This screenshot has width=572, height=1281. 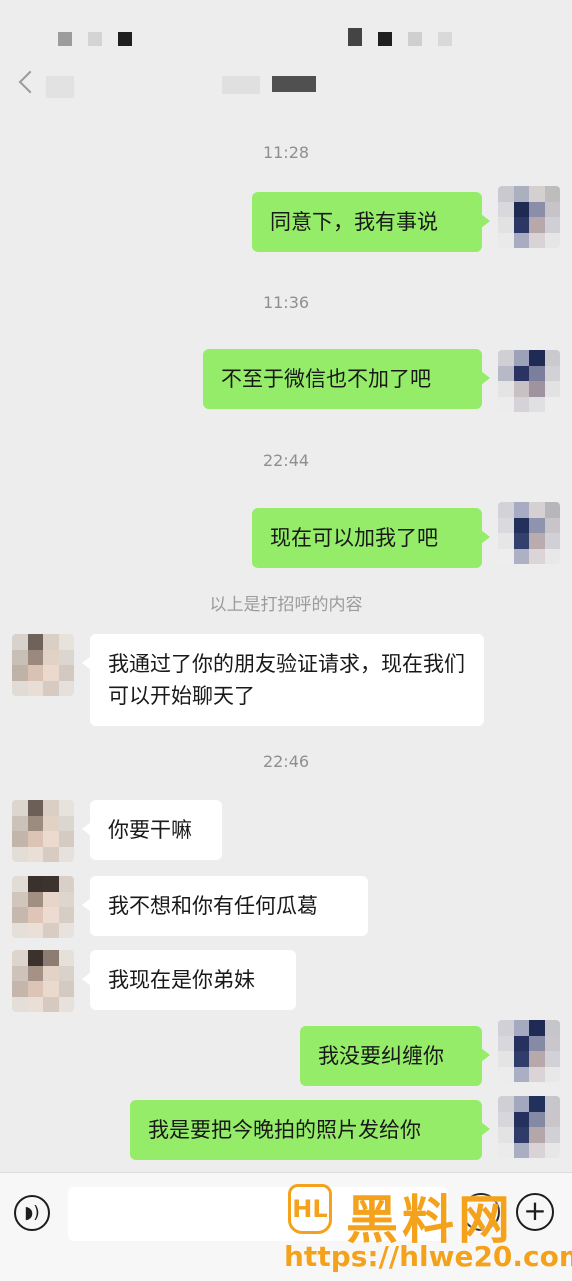 I want to click on voice-icon: ◗), so click(x=32, y=1213).